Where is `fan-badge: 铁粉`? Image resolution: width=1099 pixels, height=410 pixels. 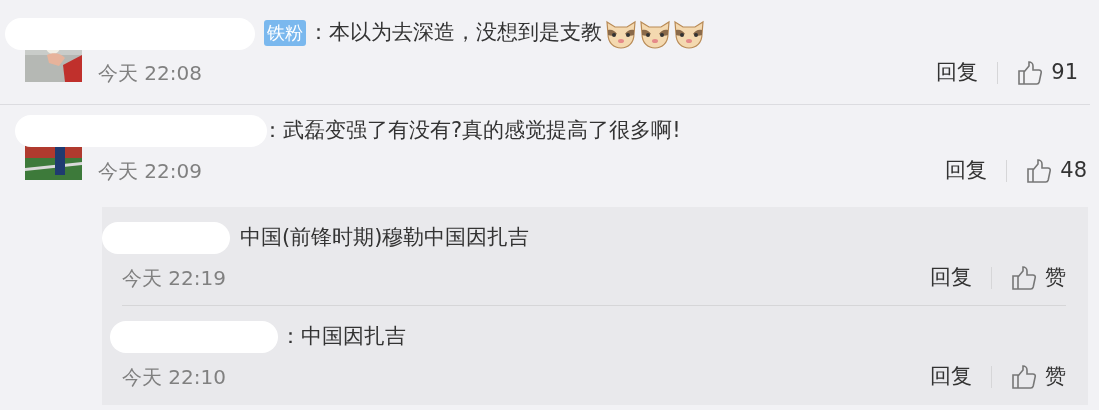
fan-badge: 铁粉 is located at coordinates (285, 33).